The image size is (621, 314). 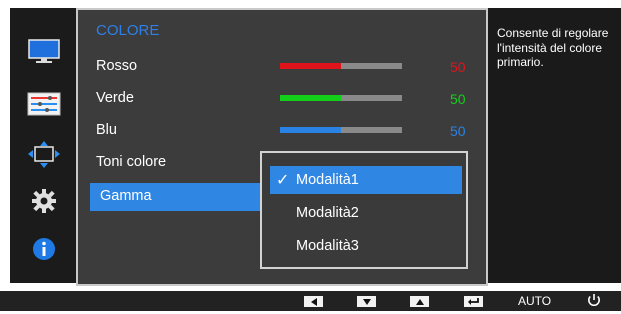 What do you see at coordinates (44, 51) in the screenshot?
I see `monitor-icon` at bounding box center [44, 51].